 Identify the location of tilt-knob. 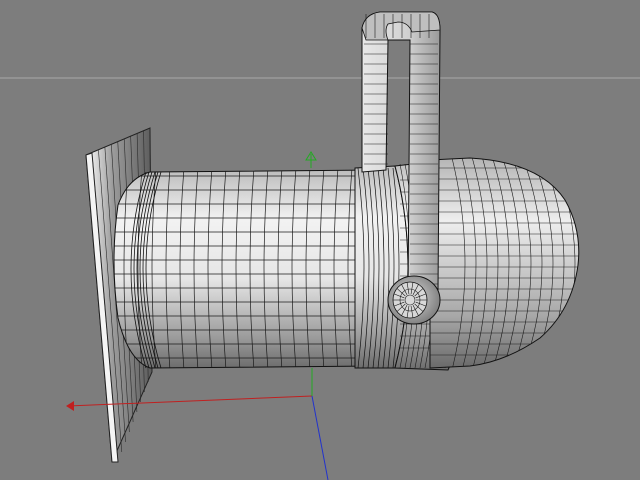
(414, 300).